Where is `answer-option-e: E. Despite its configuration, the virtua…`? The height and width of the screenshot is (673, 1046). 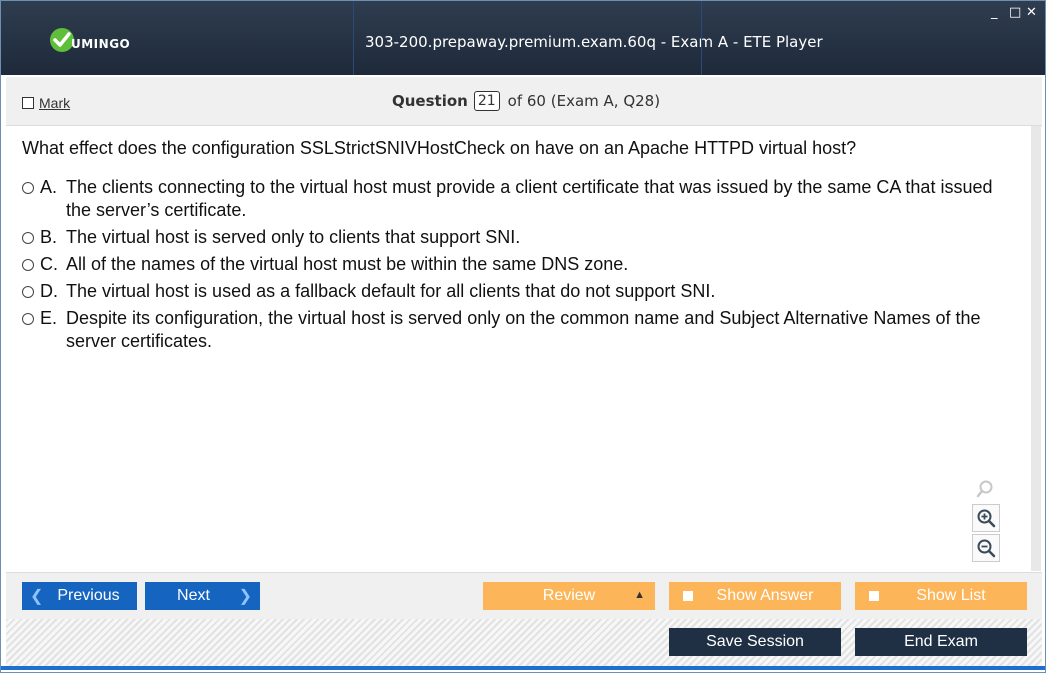 answer-option-e: E. Despite its configuration, the virtua… is located at coordinates (522, 330).